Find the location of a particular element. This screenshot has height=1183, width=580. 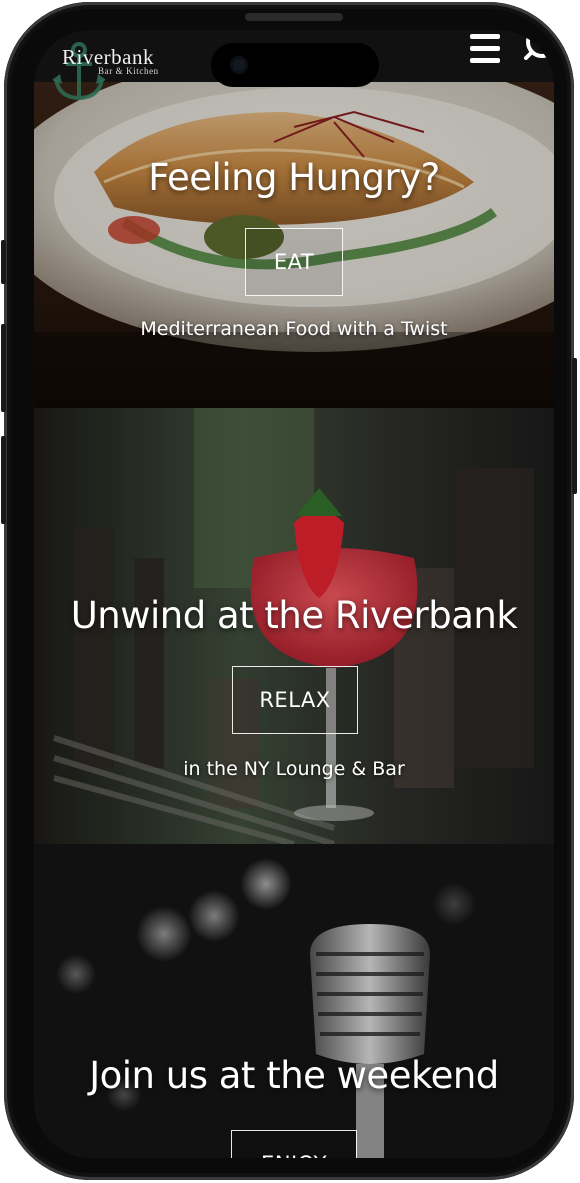

search-icon is located at coordinates (538, 49).